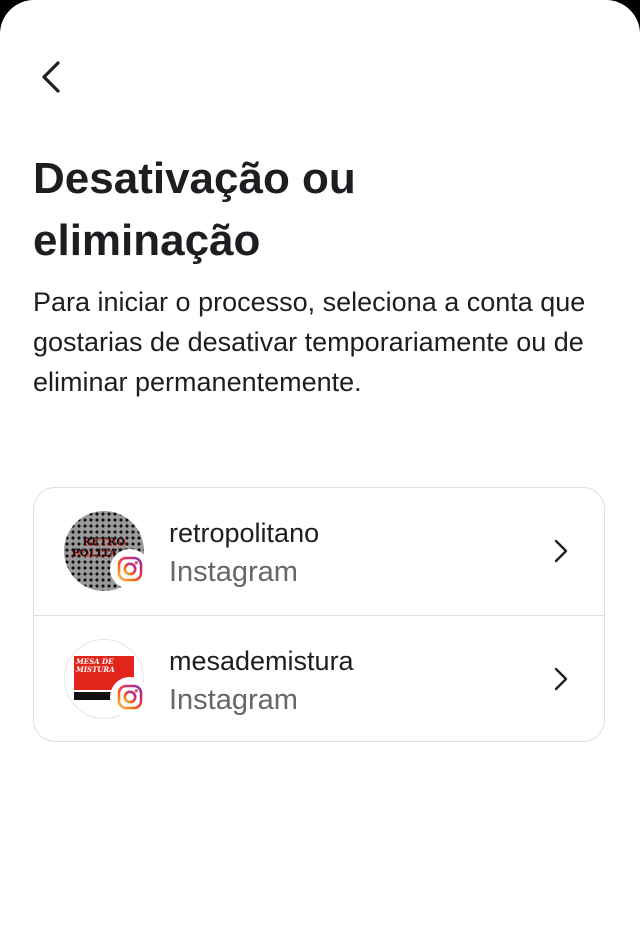 The width and height of the screenshot is (640, 944). I want to click on chevron-left-icon, so click(51, 77).